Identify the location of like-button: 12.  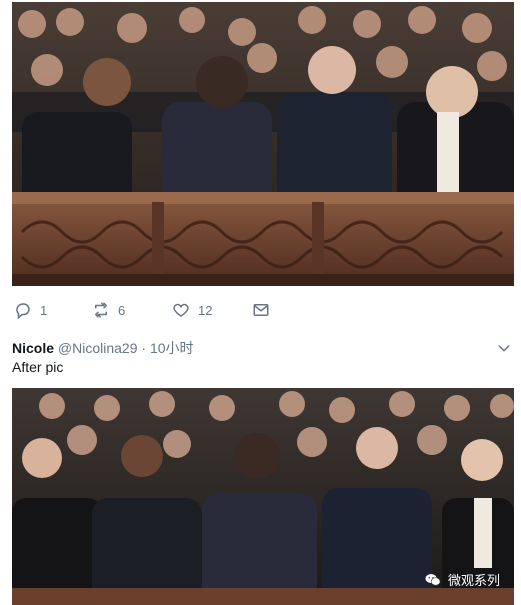
(192, 310).